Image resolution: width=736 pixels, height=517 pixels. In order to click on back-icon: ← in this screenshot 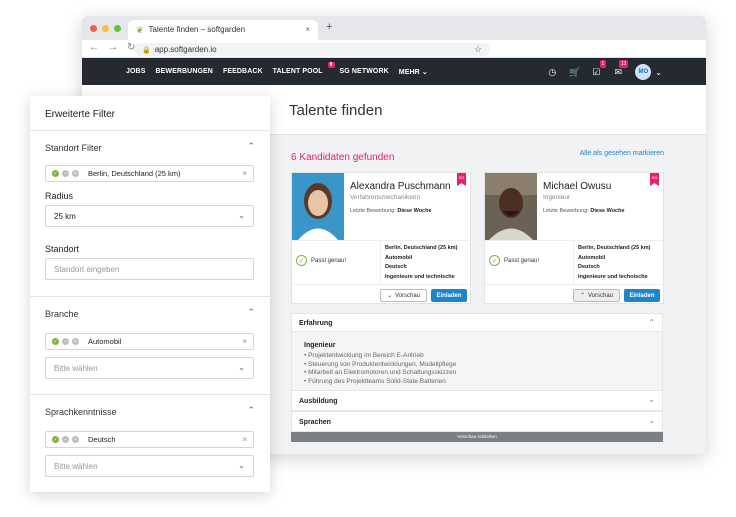, I will do `click(94, 47)`.